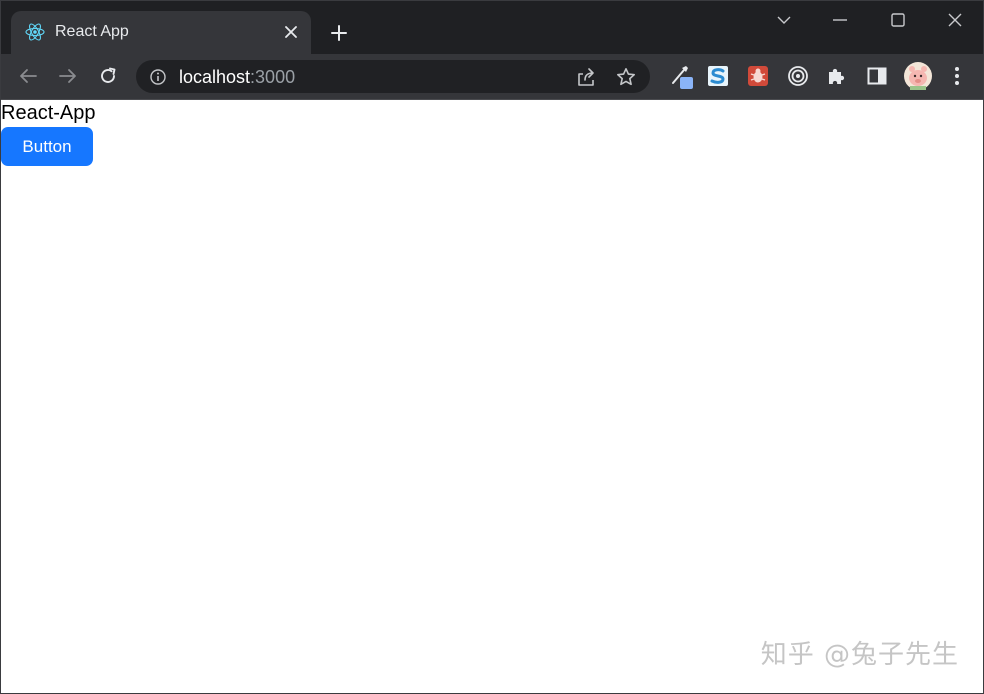 This screenshot has width=984, height=694. What do you see at coordinates (108, 76) in the screenshot?
I see `reload-icon` at bounding box center [108, 76].